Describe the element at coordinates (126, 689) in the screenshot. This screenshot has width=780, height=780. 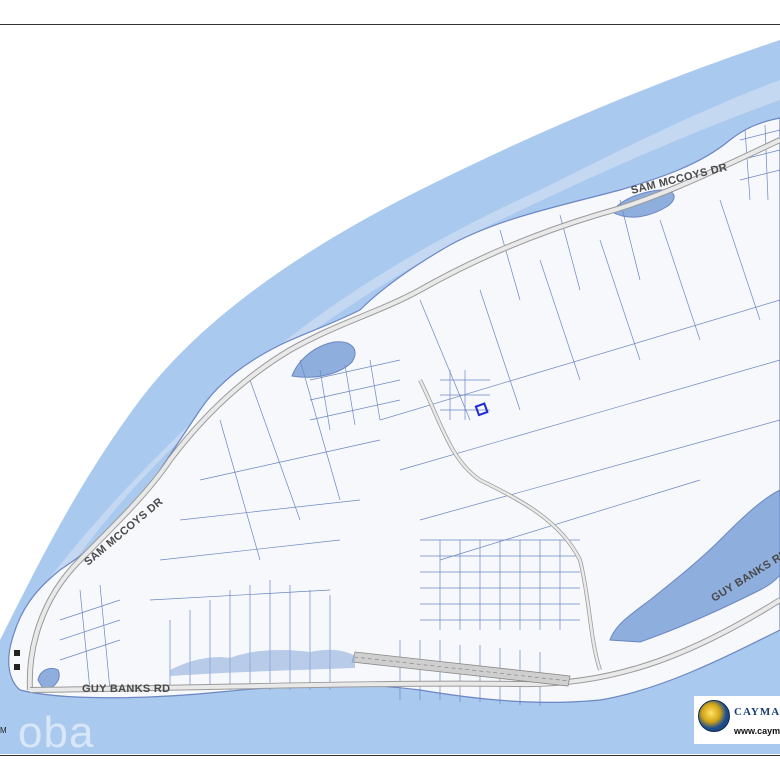
I see `road-label-guy-banks-west: GUY BANKS RD` at that location.